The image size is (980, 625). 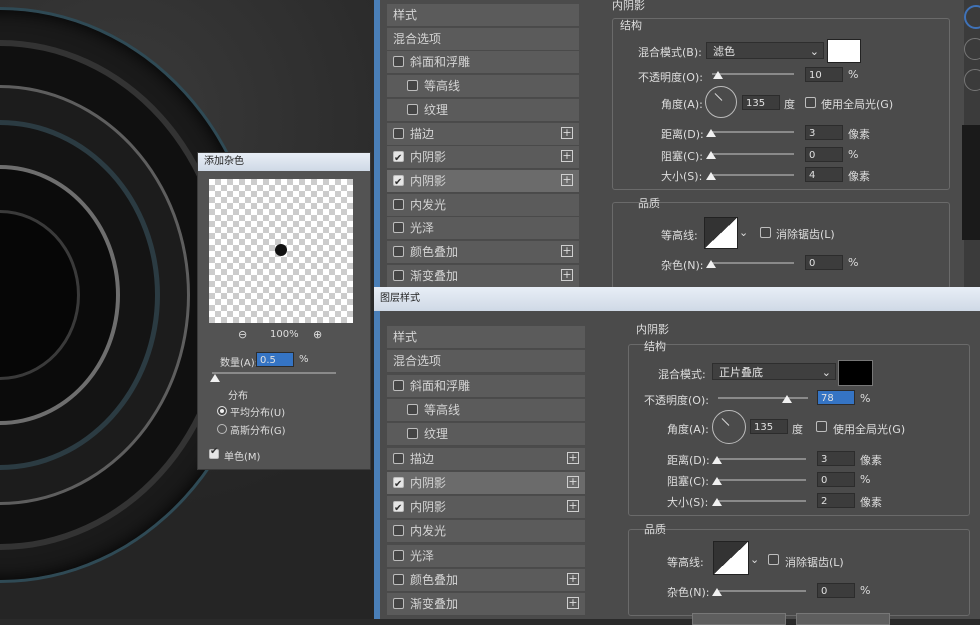 I want to click on amount-input: 0.5, so click(x=275, y=359).